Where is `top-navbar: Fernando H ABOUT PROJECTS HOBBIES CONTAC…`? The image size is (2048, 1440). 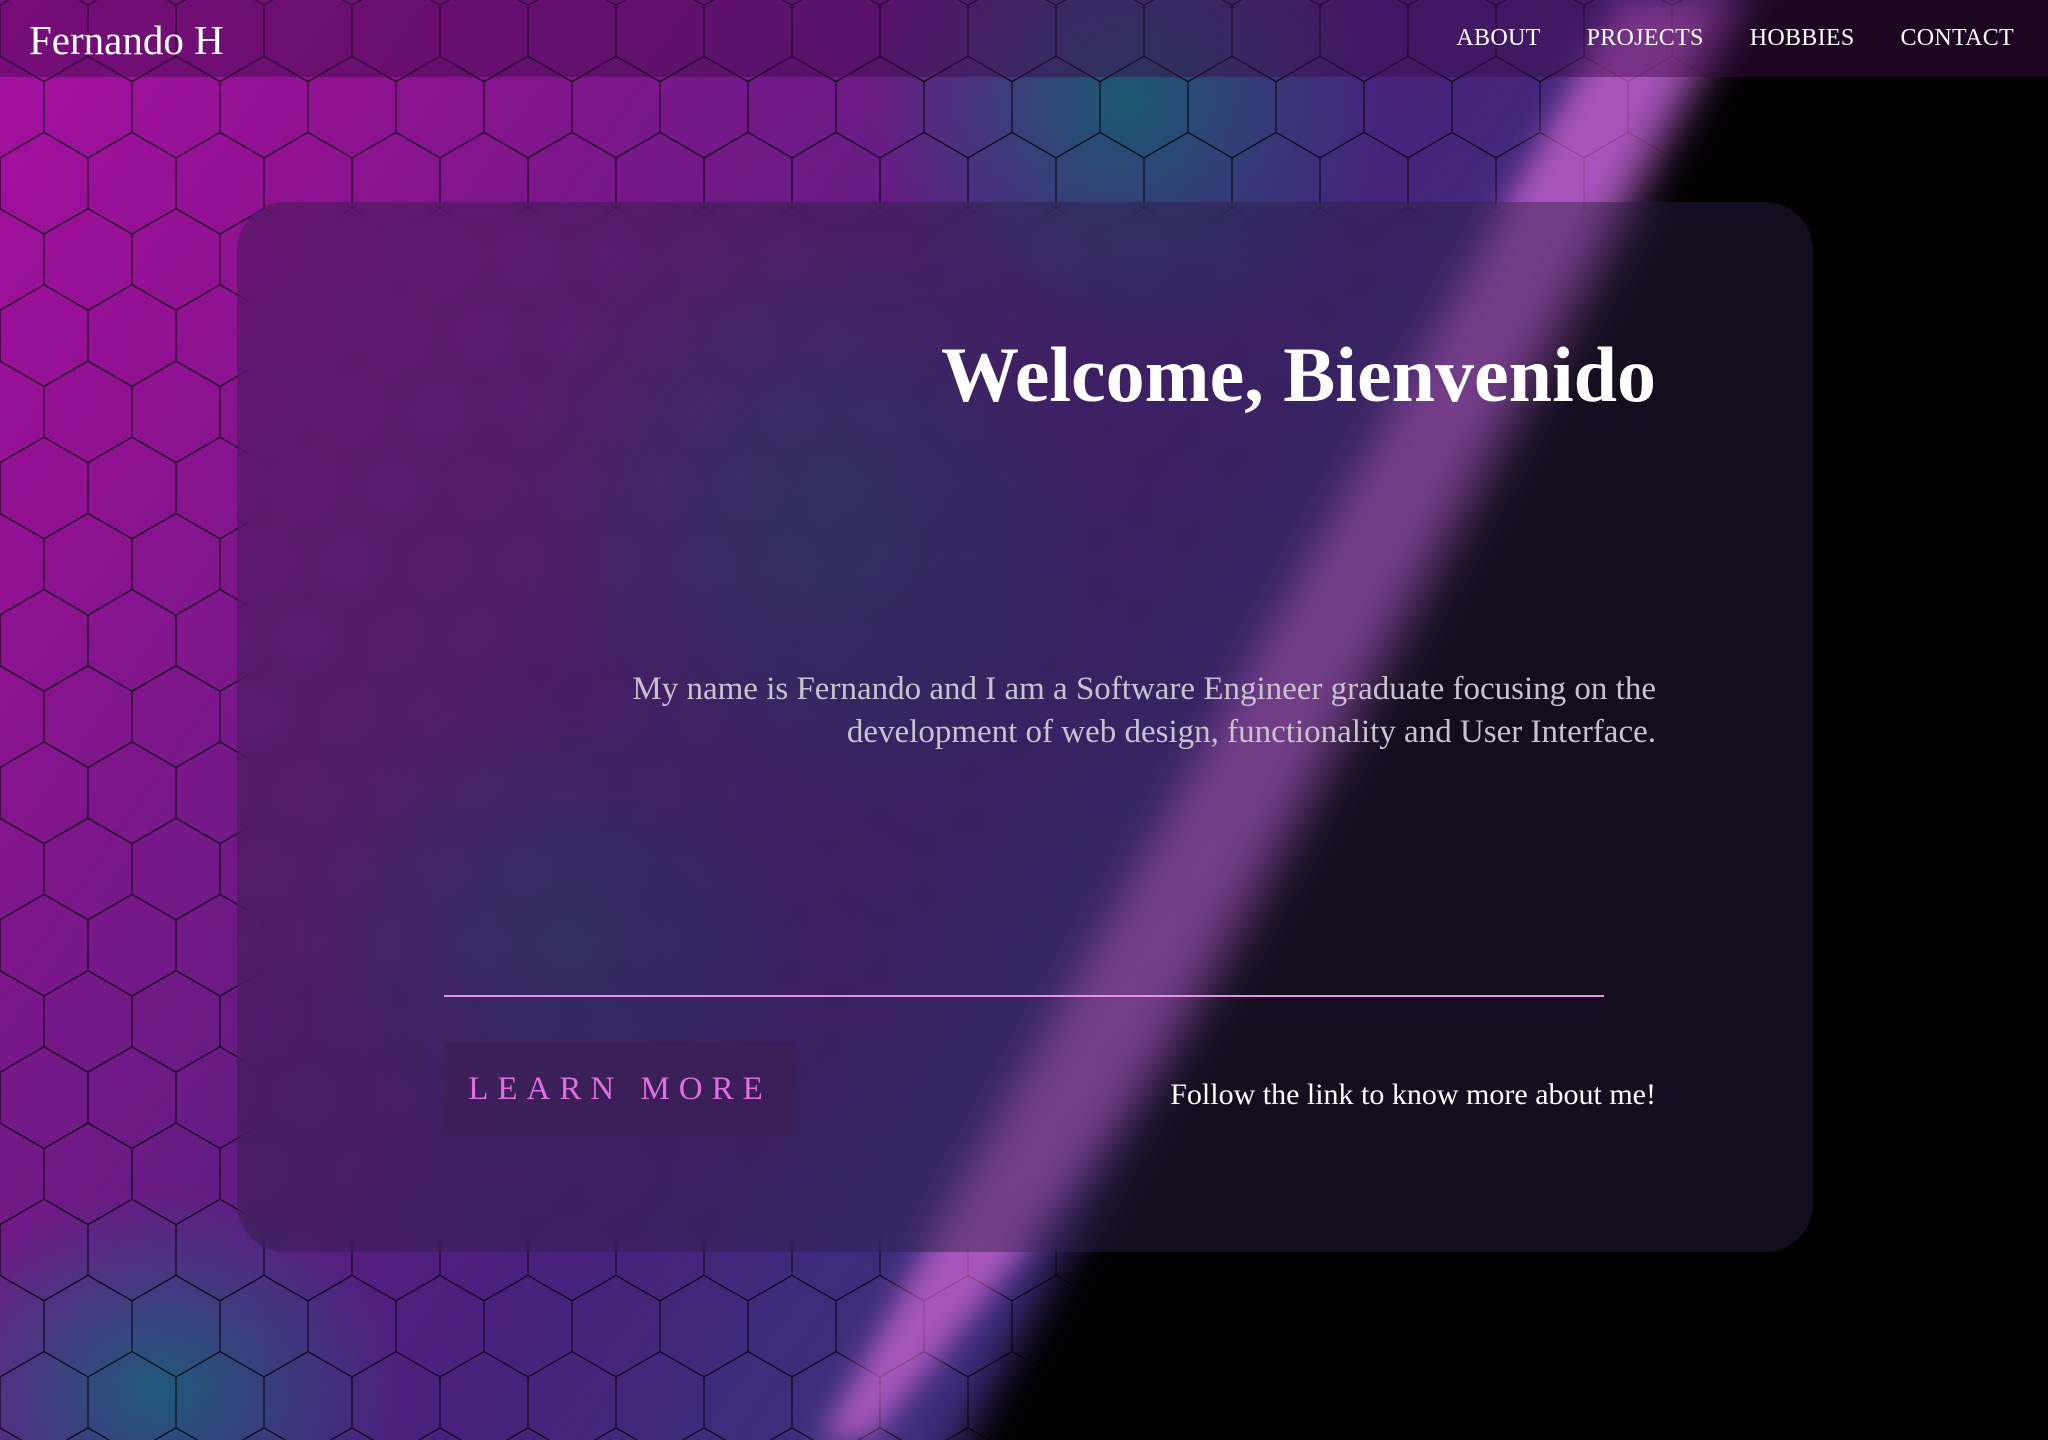 top-navbar: Fernando H ABOUT PROJECTS HOBBIES CONTAC… is located at coordinates (1024, 38).